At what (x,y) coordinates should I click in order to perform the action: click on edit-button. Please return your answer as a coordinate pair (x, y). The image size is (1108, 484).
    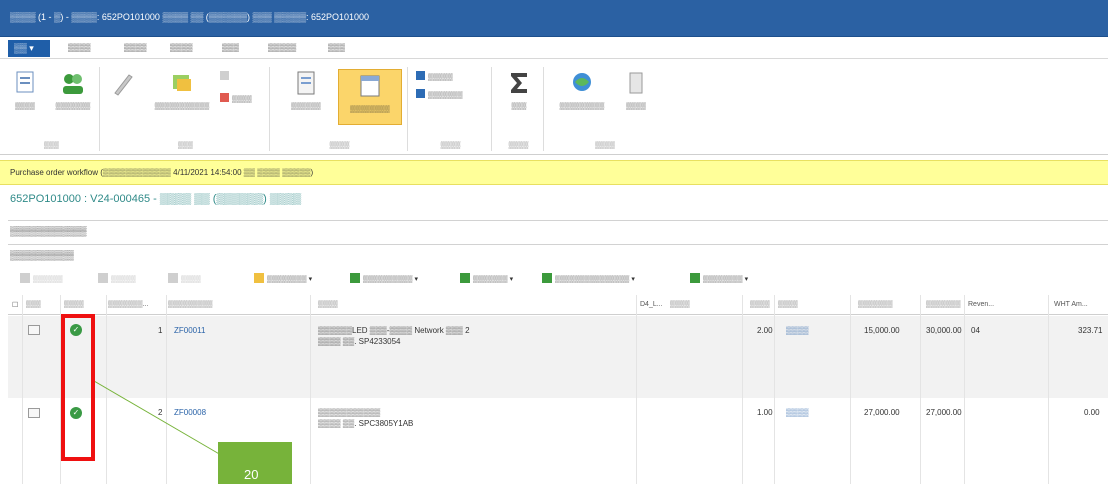
    Looking at the image, I should click on (122, 95).